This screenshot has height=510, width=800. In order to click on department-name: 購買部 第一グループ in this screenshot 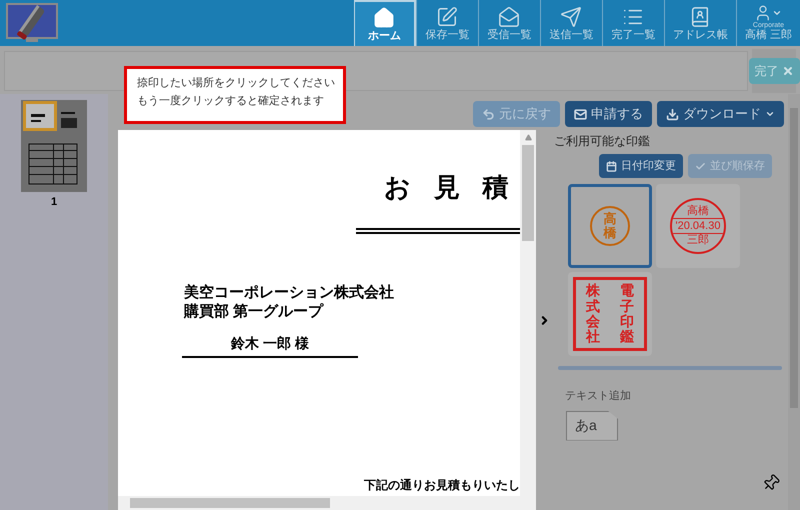, I will do `click(254, 312)`.